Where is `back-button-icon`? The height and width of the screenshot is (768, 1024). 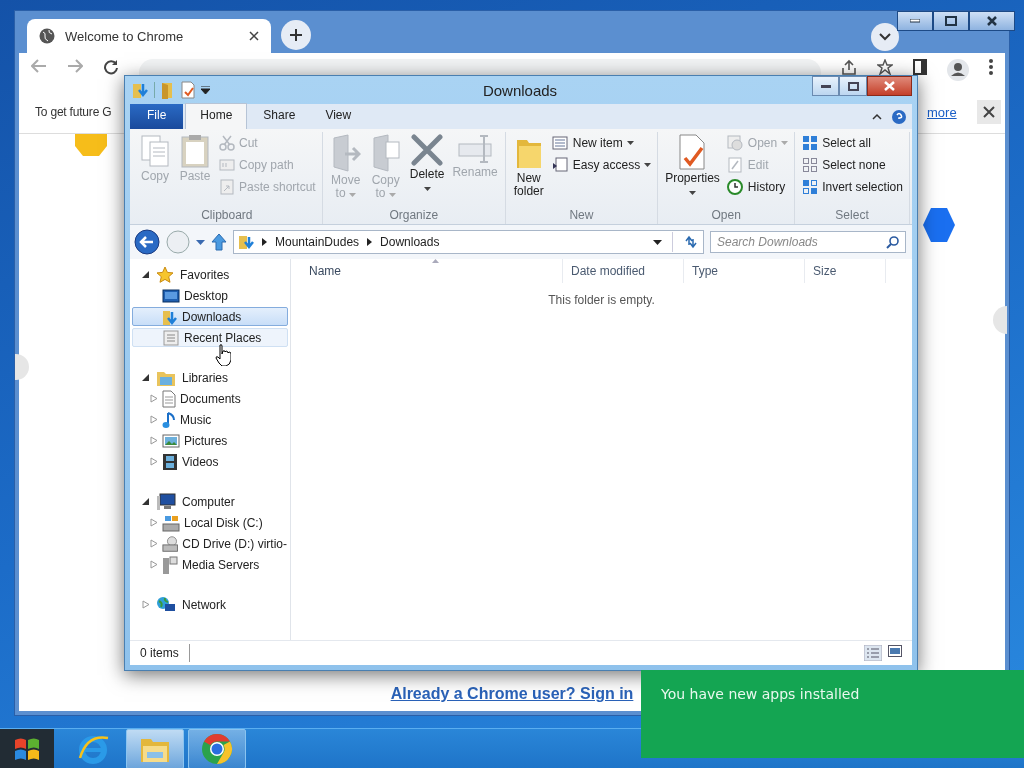 back-button-icon is located at coordinates (147, 242).